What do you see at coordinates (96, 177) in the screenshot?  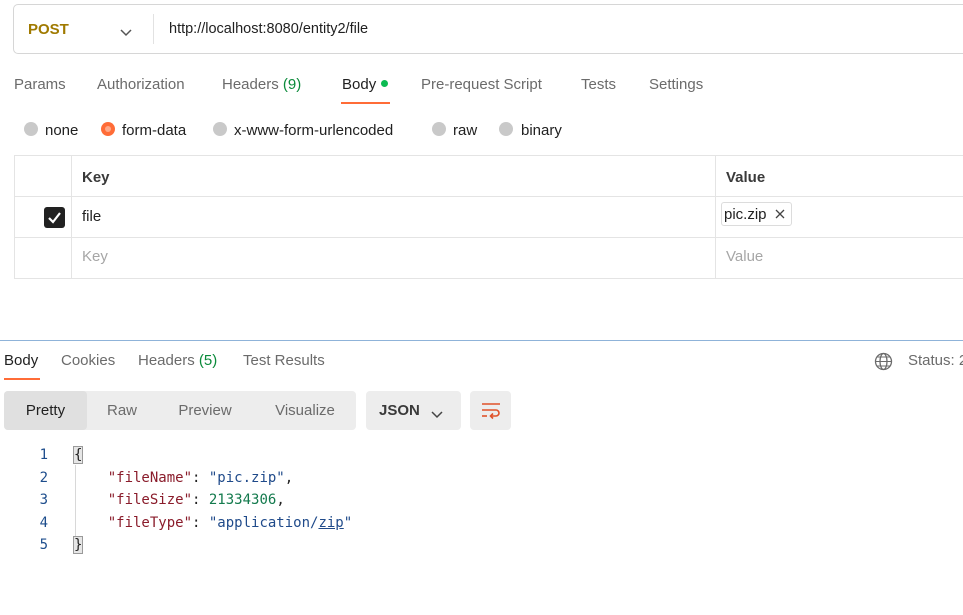 I see `column-header-key: Key` at bounding box center [96, 177].